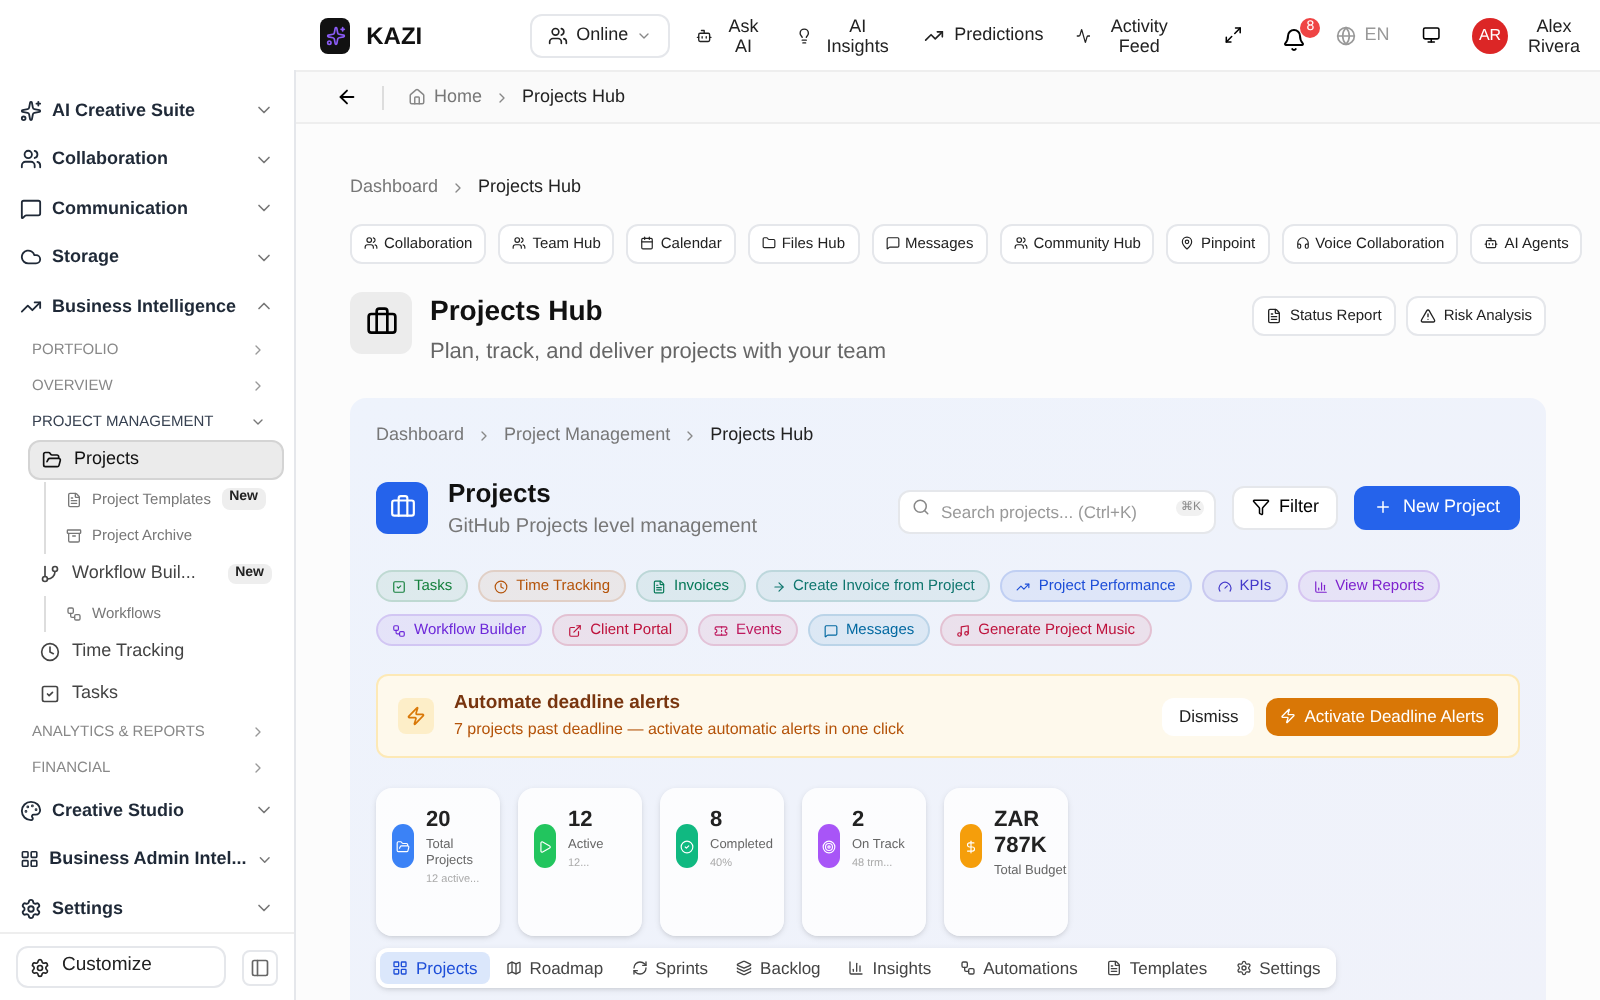  I want to click on nav-button: Predictions, so click(984, 35).